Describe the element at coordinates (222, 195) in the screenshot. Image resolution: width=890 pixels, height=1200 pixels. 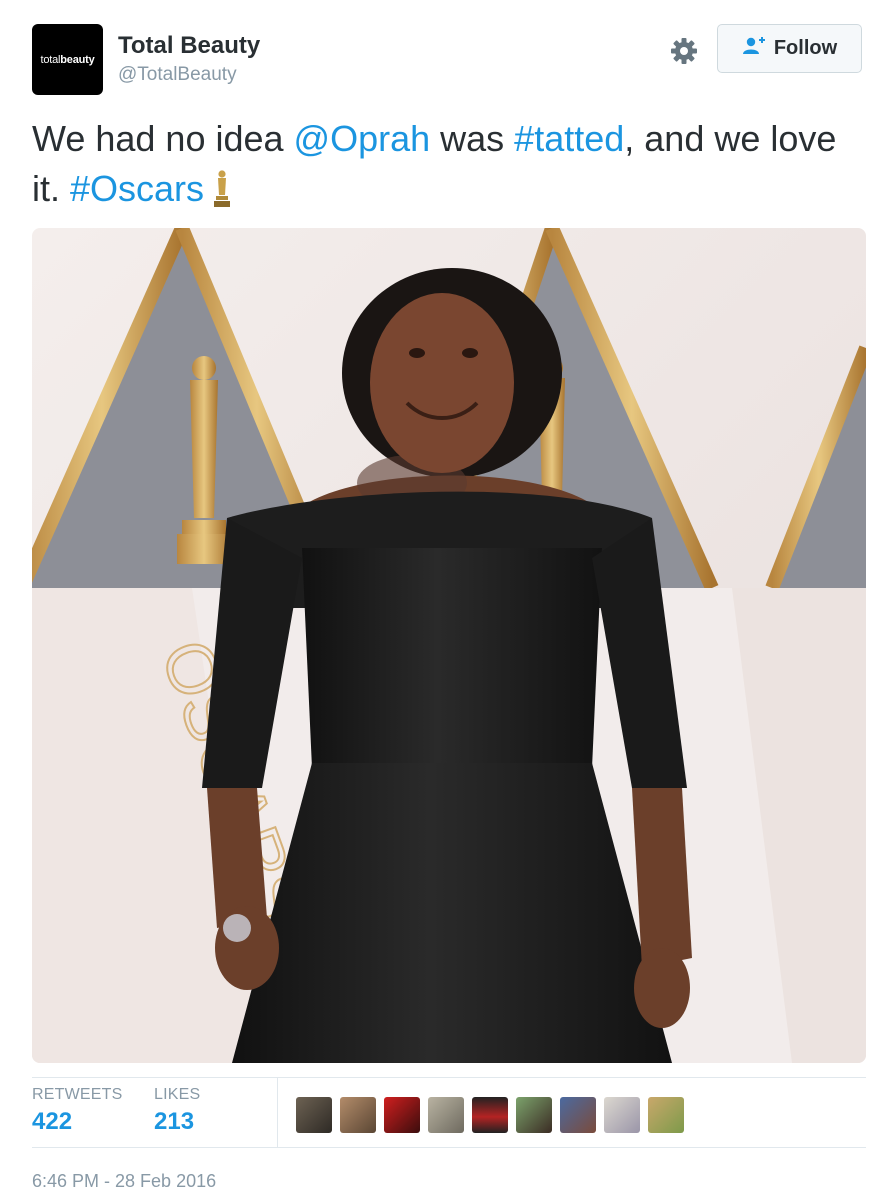
I see `oscar-statuette-icon` at that location.